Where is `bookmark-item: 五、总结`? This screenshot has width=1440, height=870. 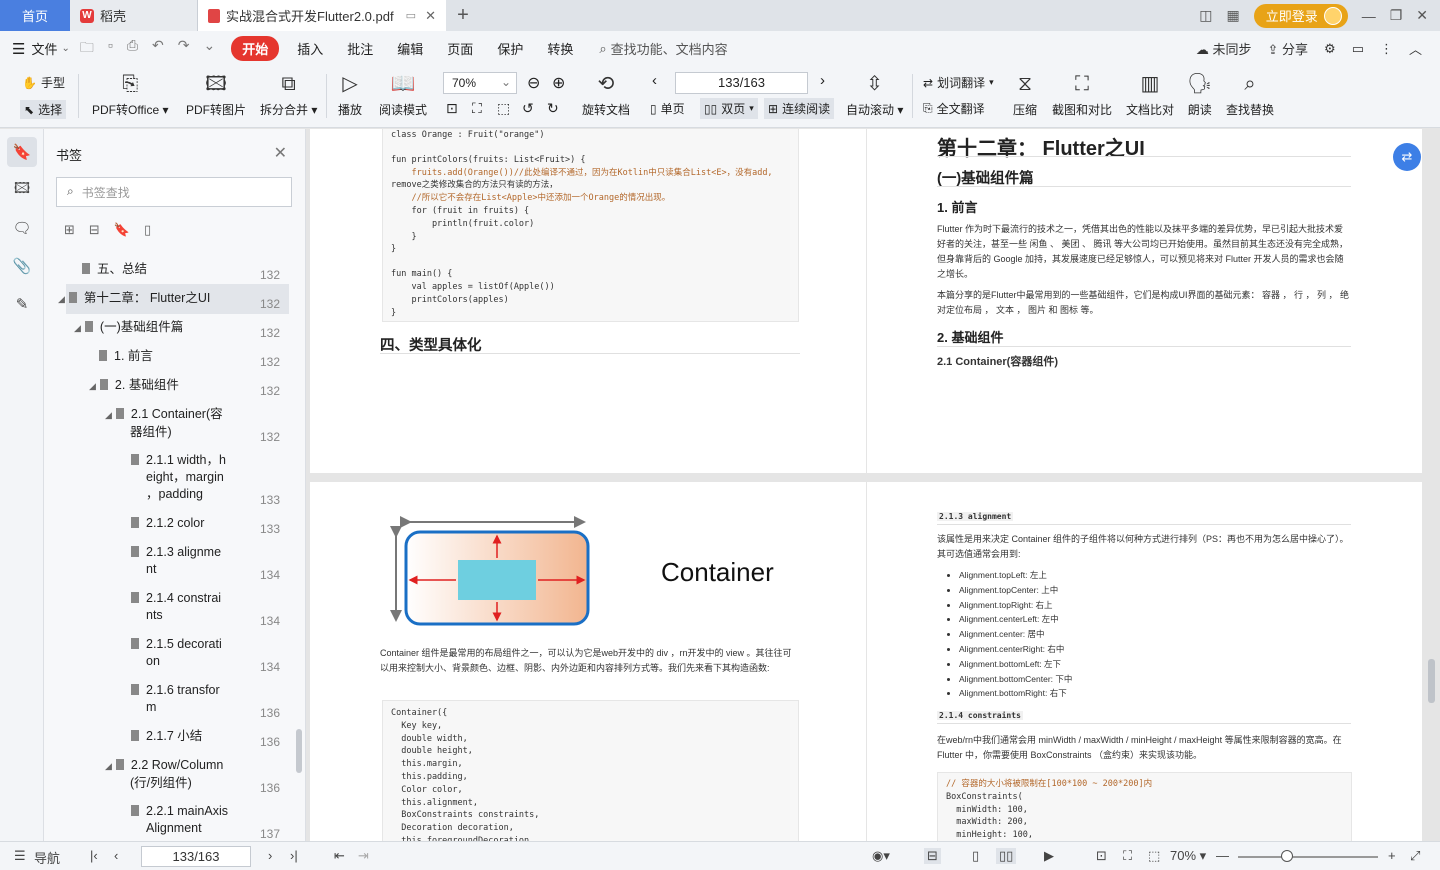
bookmark-item: 五、总结 is located at coordinates (114, 269).